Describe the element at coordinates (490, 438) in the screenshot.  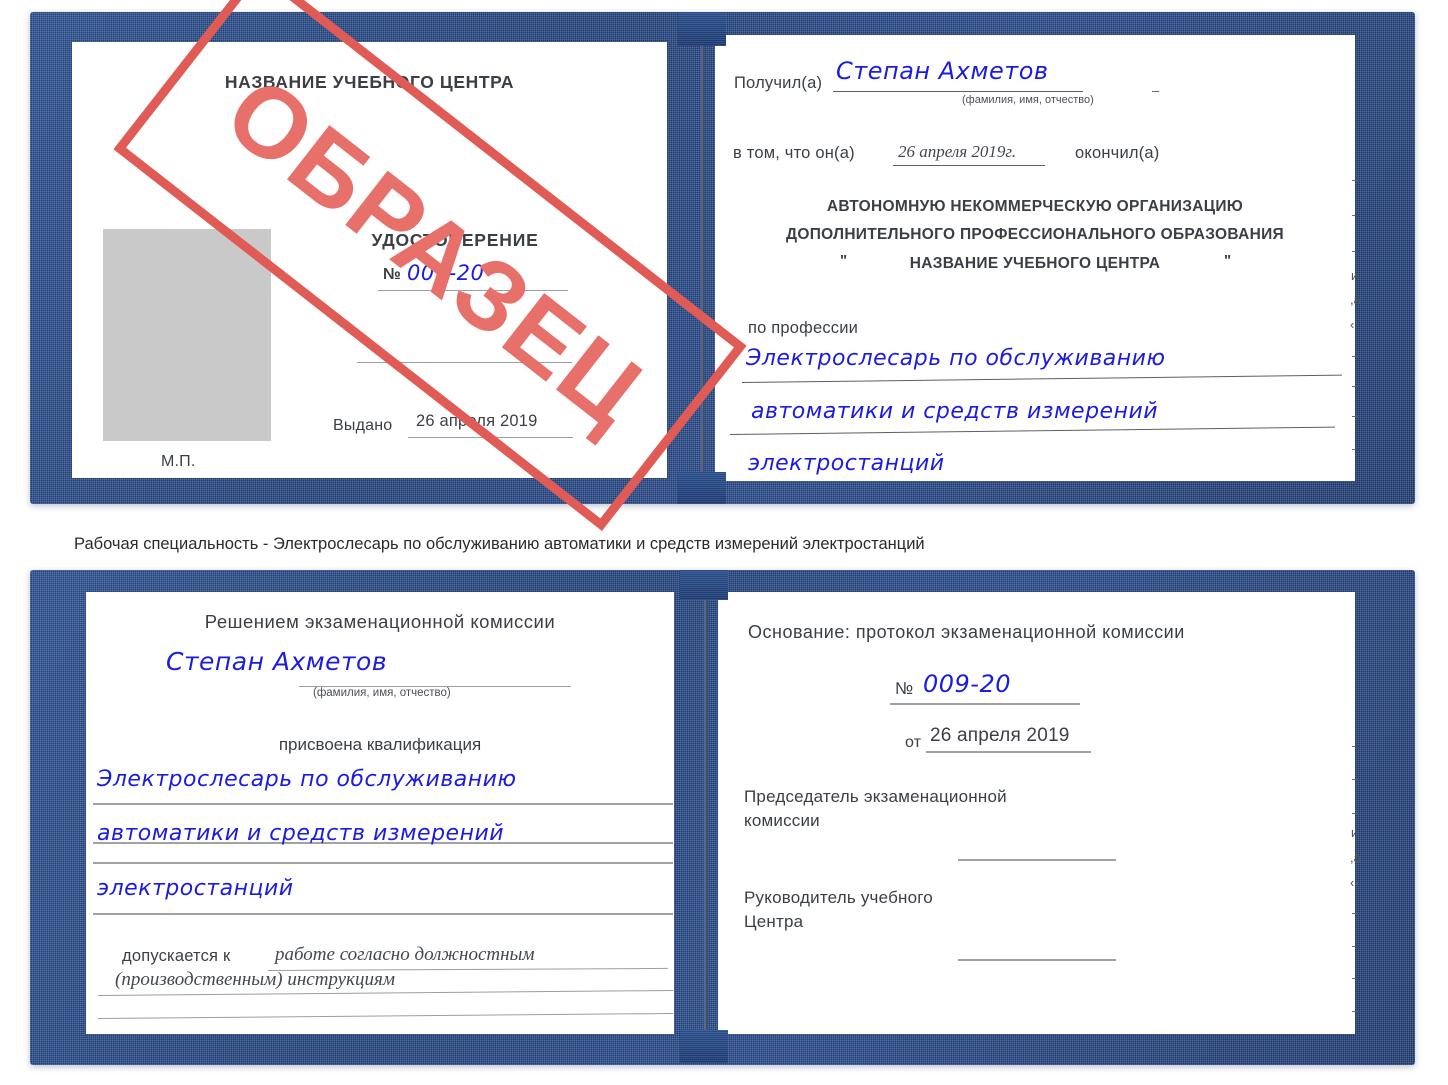
I see `top-left-issued-rule` at that location.